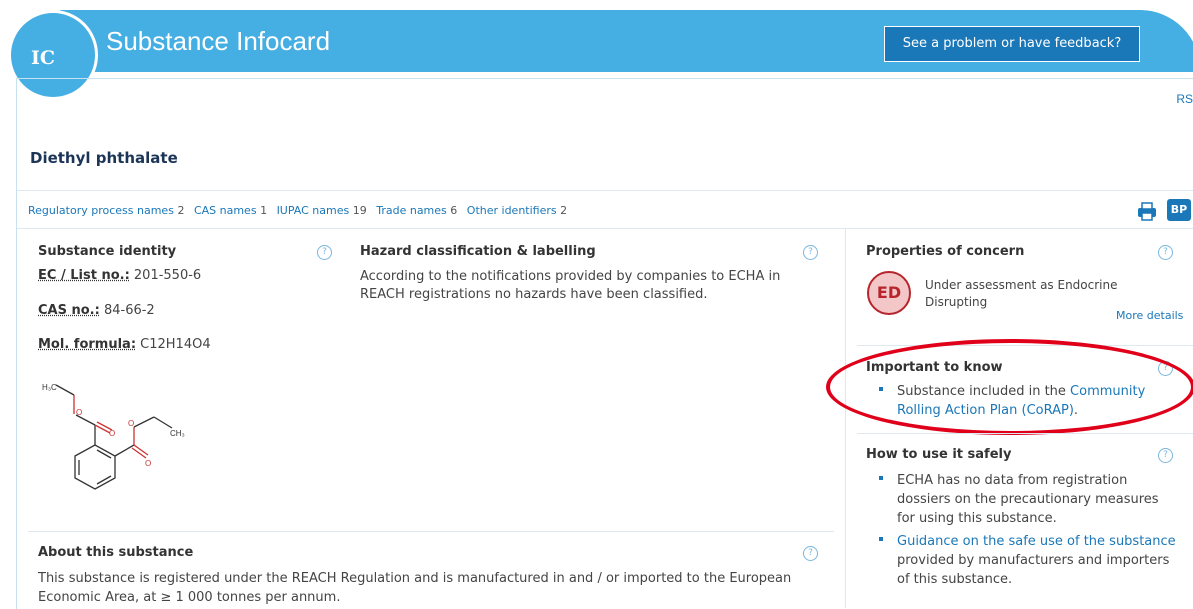 This screenshot has height=609, width=1193. What do you see at coordinates (87, 344) in the screenshot?
I see `formula-label: Mol. formula:` at bounding box center [87, 344].